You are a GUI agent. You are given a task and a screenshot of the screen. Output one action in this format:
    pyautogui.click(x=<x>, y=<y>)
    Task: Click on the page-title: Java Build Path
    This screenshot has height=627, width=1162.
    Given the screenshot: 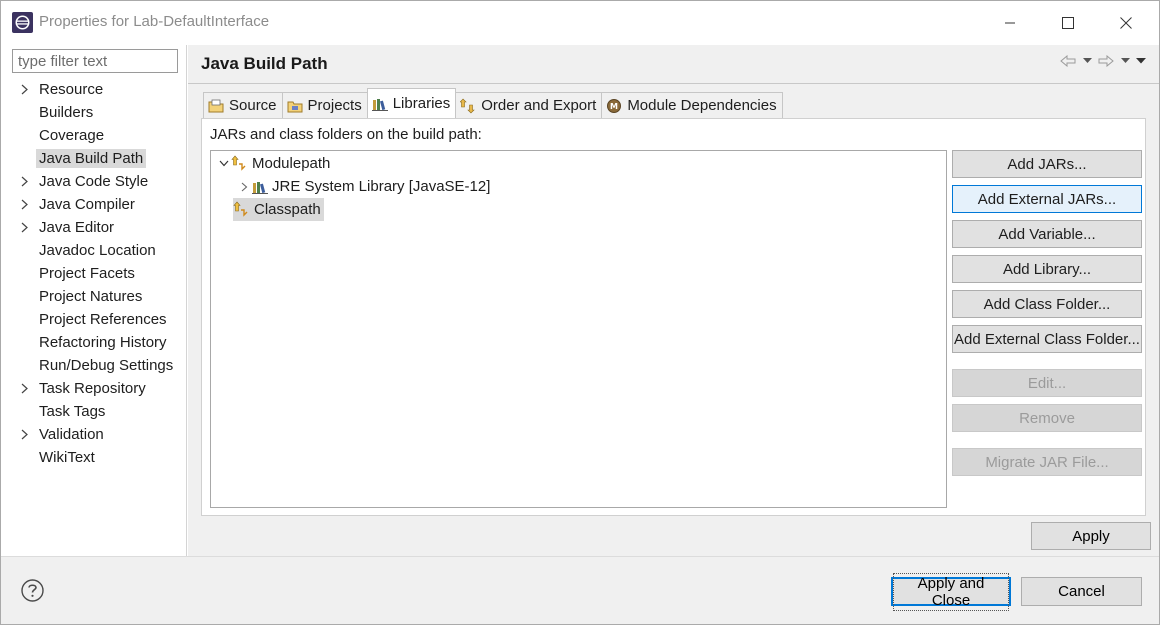 What is the action you would take?
    pyautogui.click(x=264, y=63)
    